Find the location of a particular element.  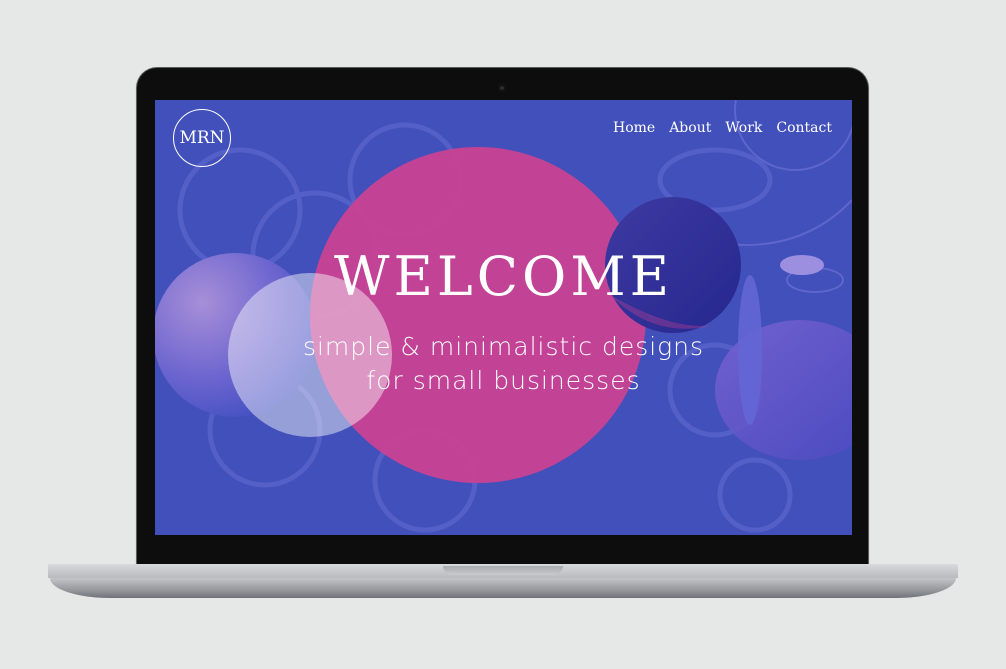

camera-icon is located at coordinates (502, 88).